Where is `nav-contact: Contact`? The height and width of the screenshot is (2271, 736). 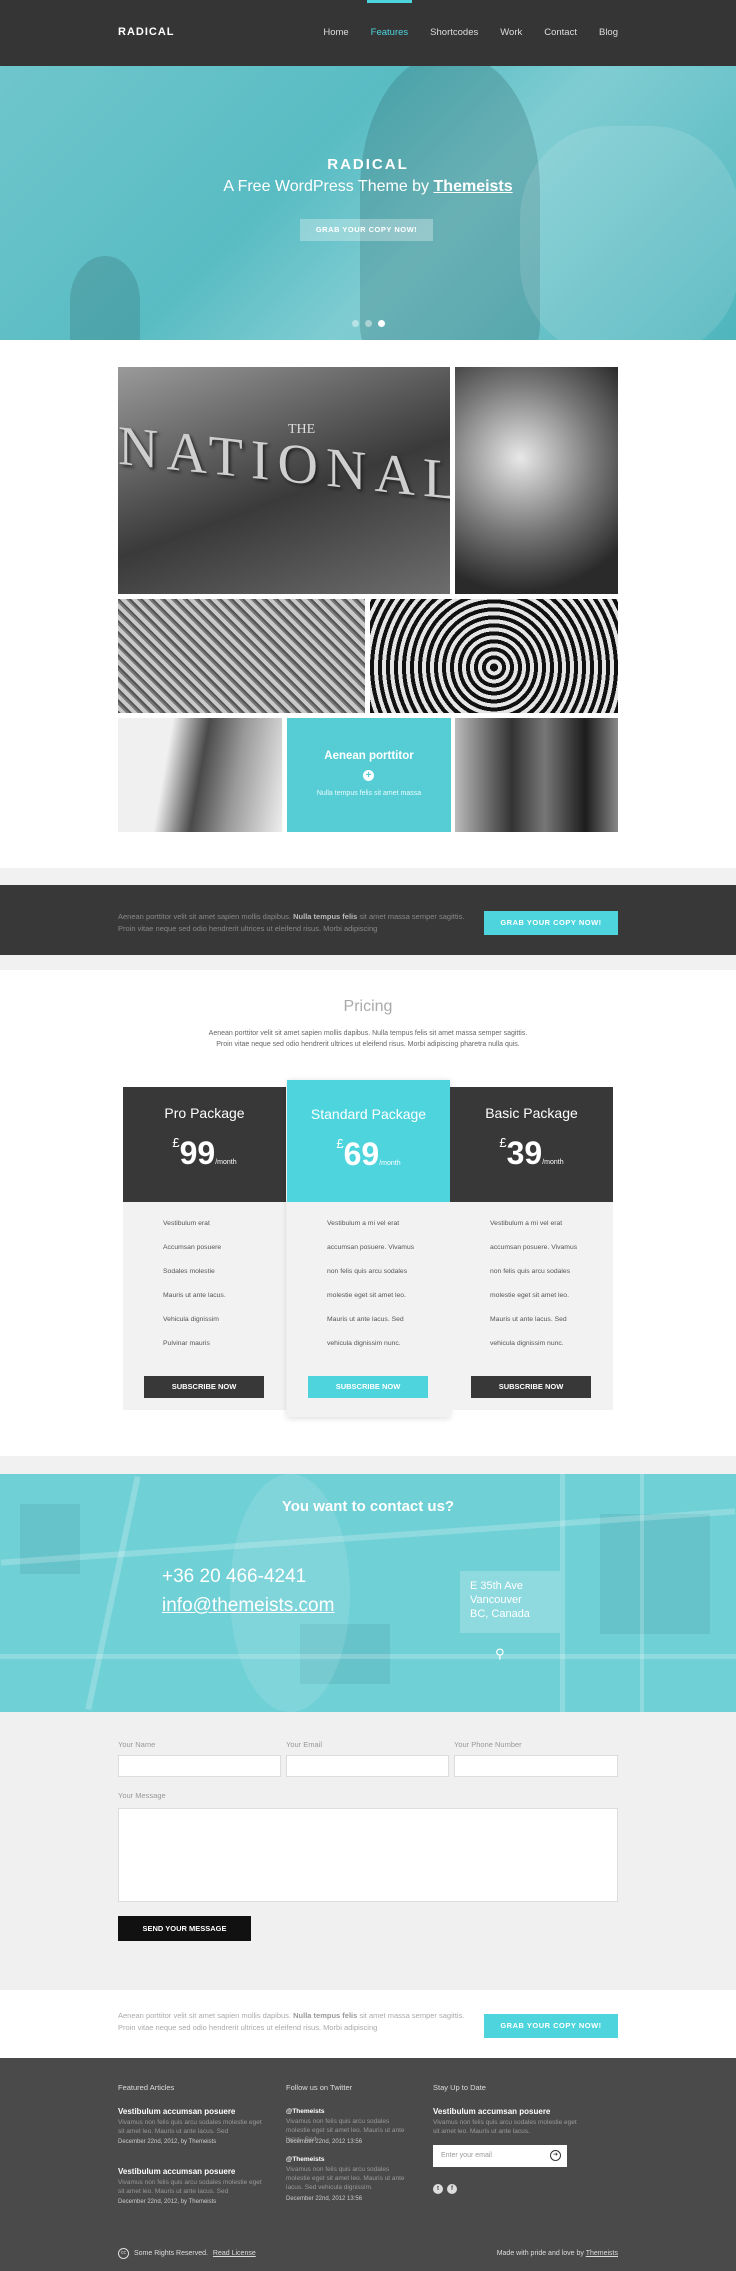 nav-contact: Contact is located at coordinates (560, 32).